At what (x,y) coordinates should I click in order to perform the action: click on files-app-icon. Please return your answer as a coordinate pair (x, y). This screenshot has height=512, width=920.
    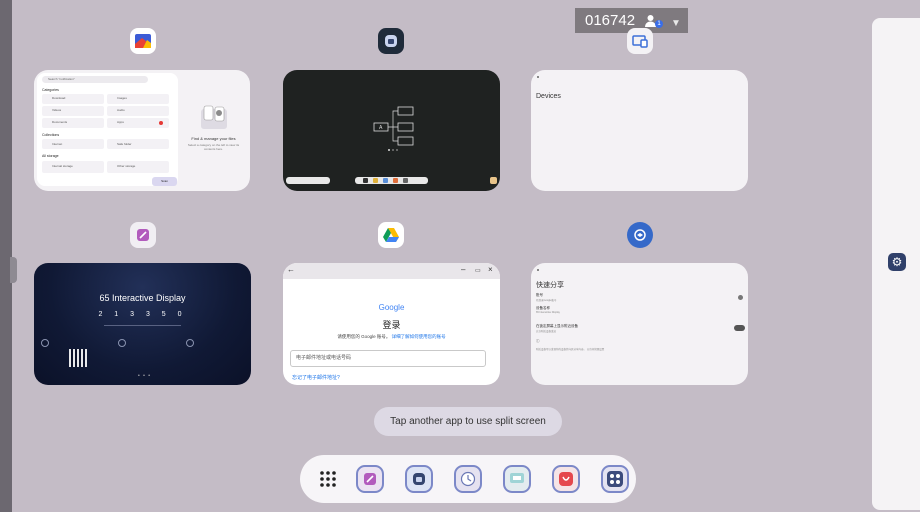
    Looking at the image, I should click on (143, 41).